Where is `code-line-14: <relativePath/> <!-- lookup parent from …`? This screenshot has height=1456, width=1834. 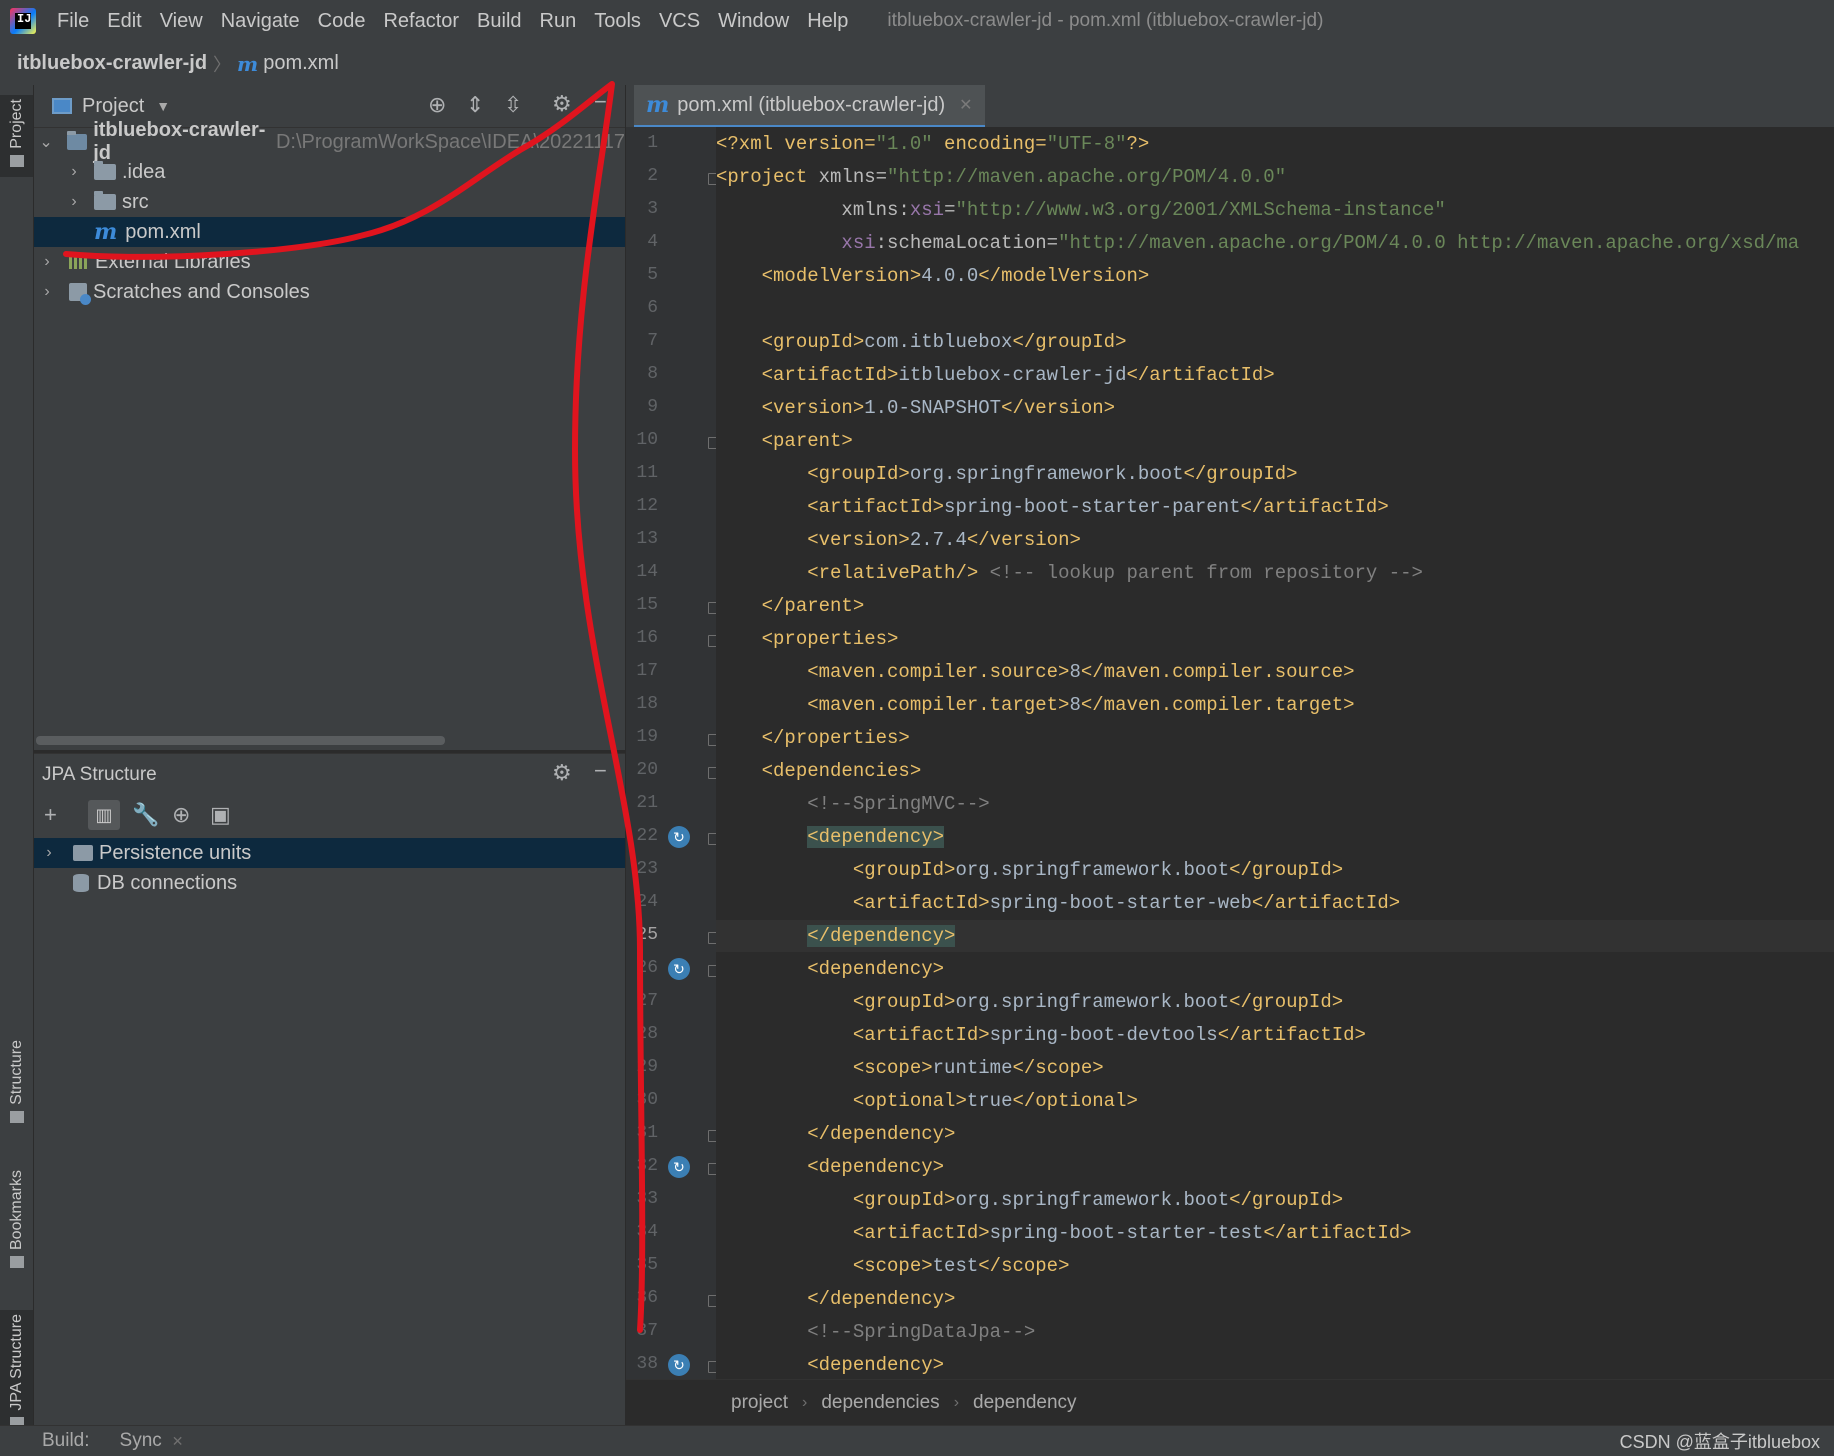
code-line-14: <relativePath/> <!-- lookup parent from … is located at coordinates (1115, 573).